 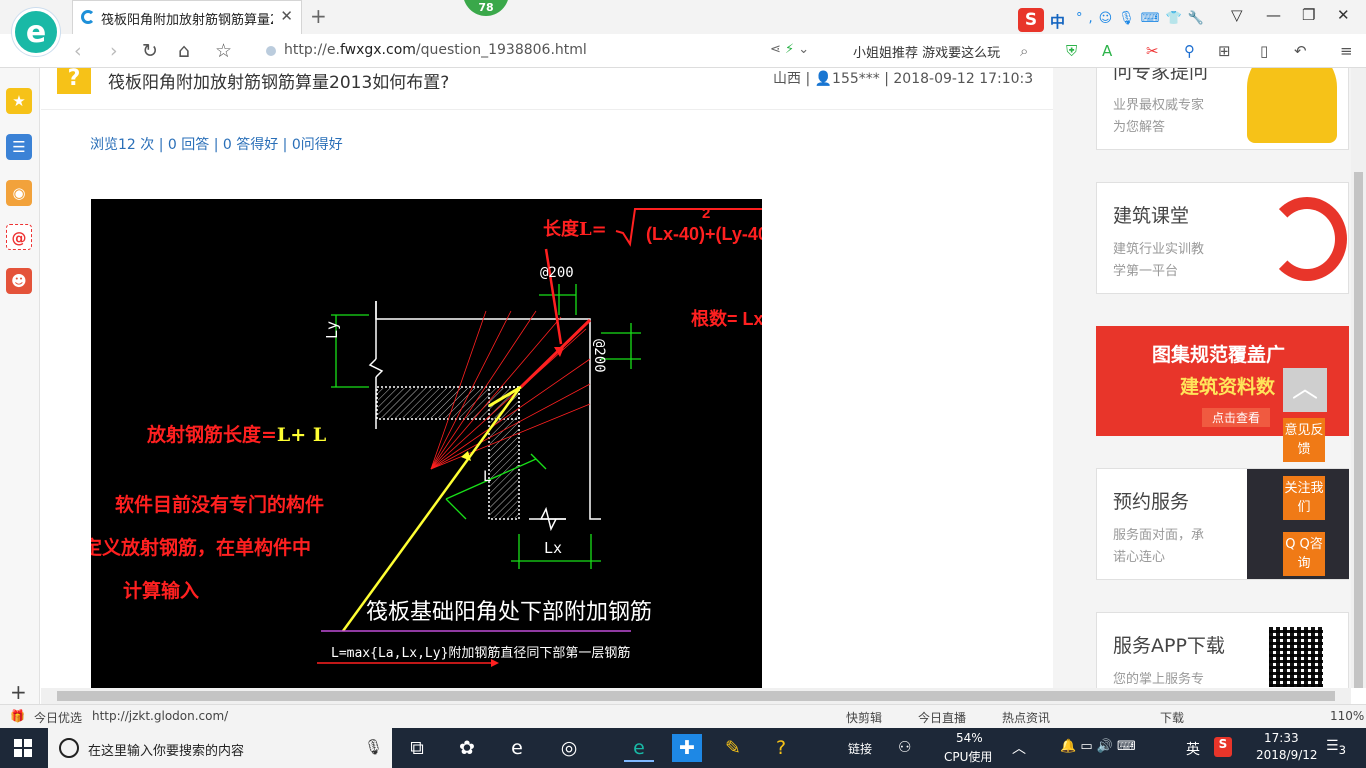 What do you see at coordinates (926, 51) in the screenshot?
I see `promo-link: 小姐姐推荐 游戏要这么玩` at bounding box center [926, 51].